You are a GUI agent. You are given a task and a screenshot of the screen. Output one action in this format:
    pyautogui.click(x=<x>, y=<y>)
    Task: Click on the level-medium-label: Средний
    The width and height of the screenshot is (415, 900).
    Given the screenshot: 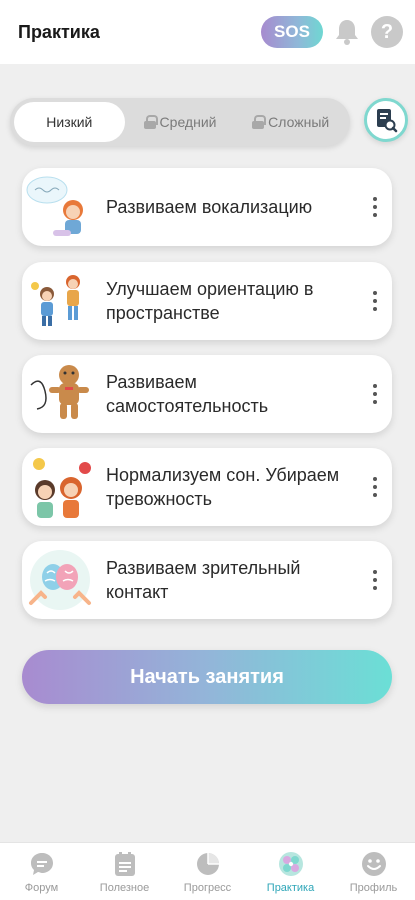 What is the action you would take?
    pyautogui.click(x=188, y=122)
    